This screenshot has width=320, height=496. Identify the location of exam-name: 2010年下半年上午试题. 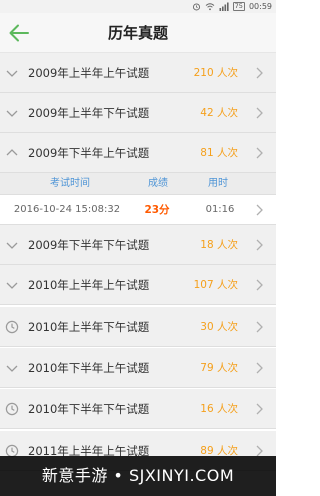
(89, 368).